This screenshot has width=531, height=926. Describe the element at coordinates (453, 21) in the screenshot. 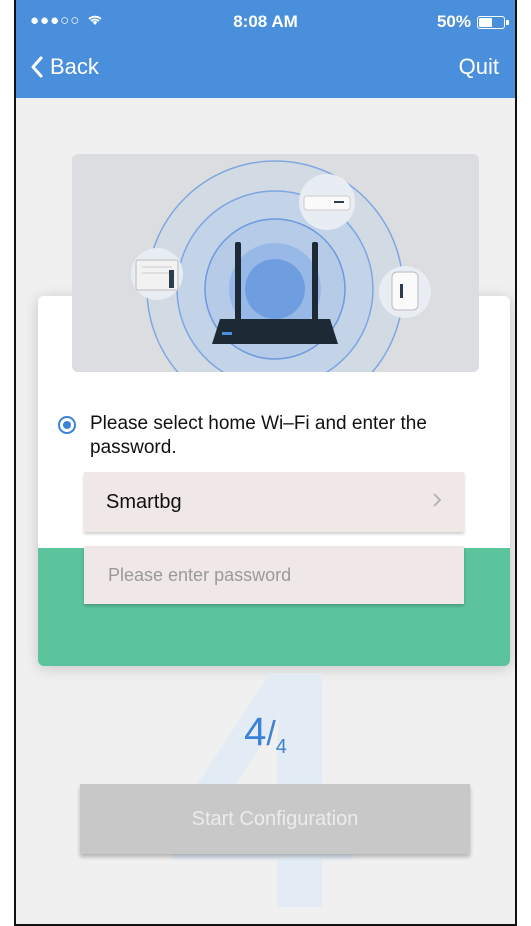

I see `battery-percent: 50%` at that location.